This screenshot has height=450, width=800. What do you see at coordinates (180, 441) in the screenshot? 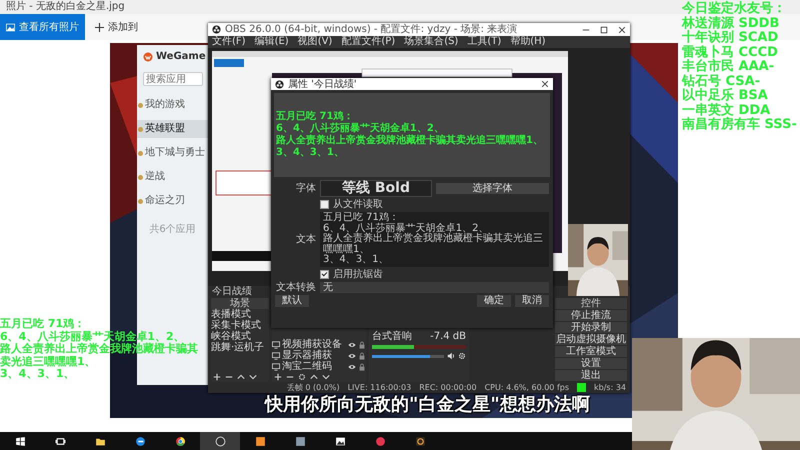
I see `chrome-icon` at bounding box center [180, 441].